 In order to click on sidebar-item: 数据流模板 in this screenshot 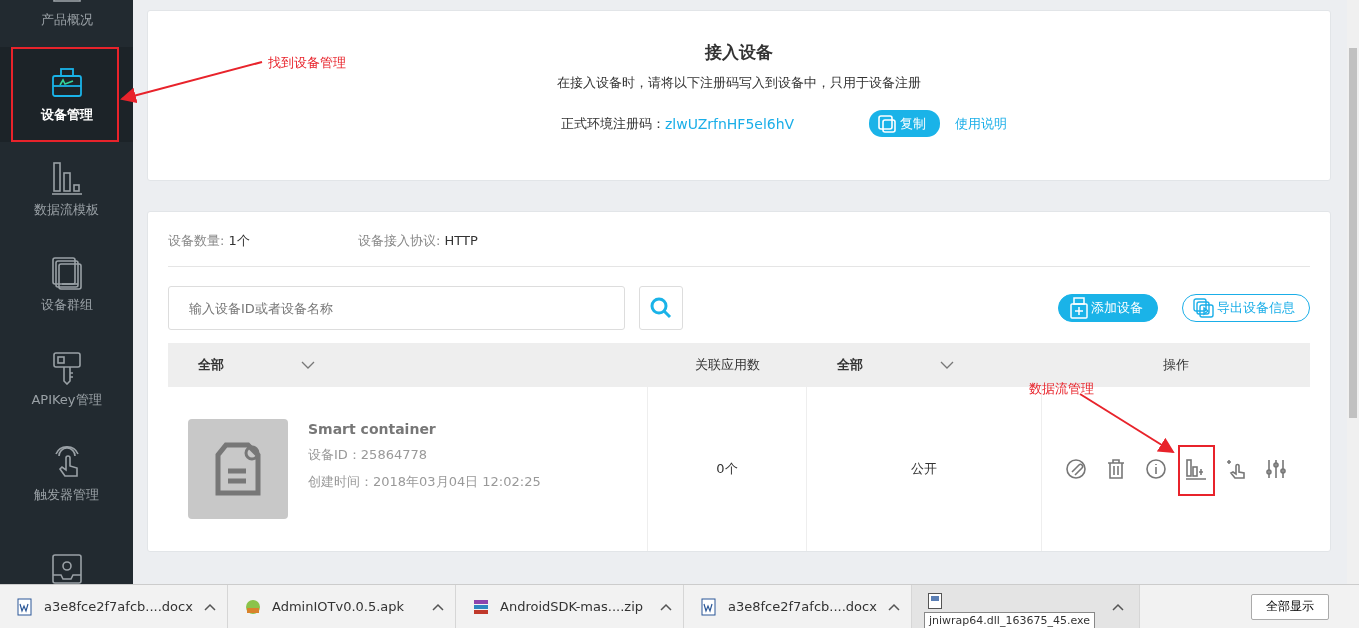, I will do `click(66, 189)`.